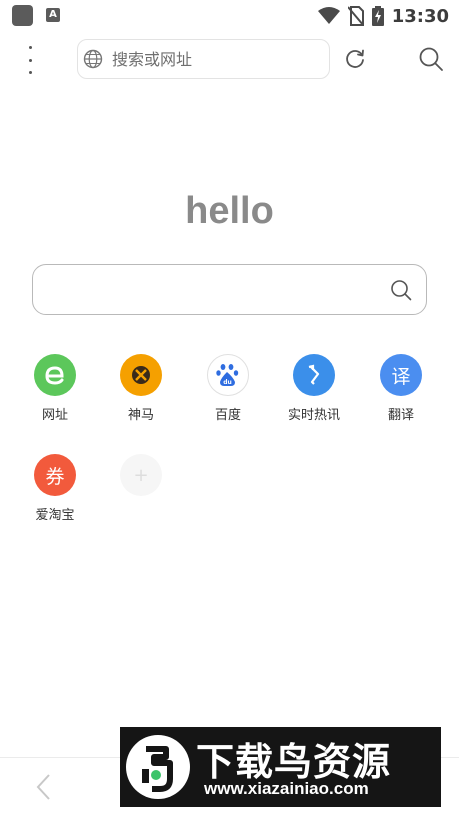  I want to click on app-square-icon, so click(22, 15).